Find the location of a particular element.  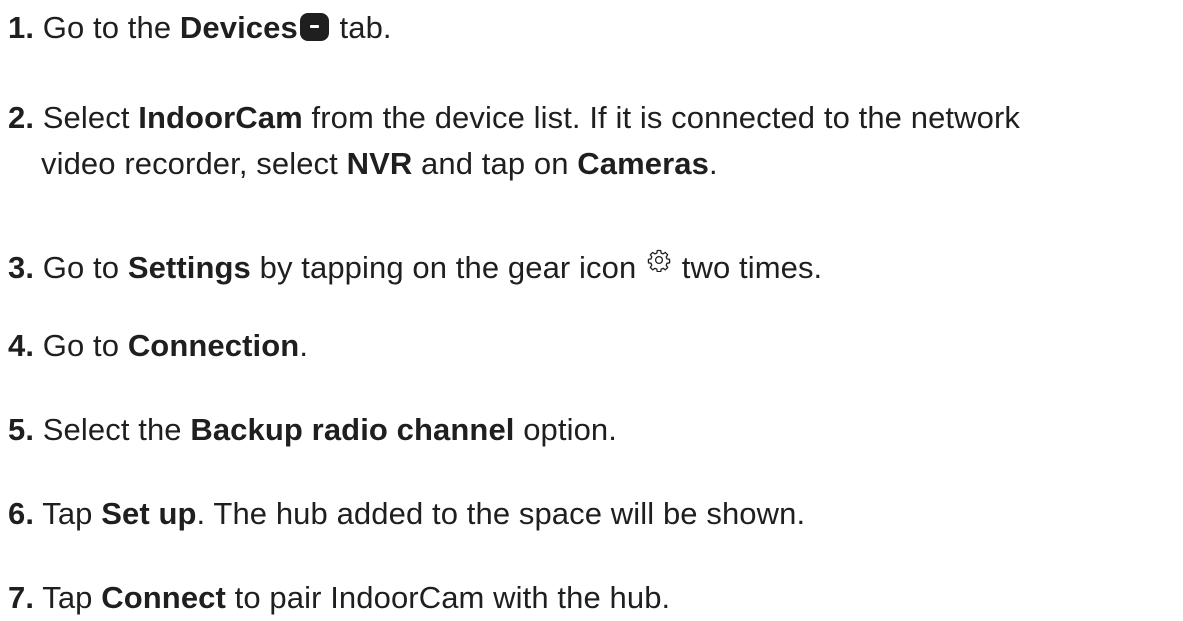

step-number: 4. is located at coordinates (21, 345).